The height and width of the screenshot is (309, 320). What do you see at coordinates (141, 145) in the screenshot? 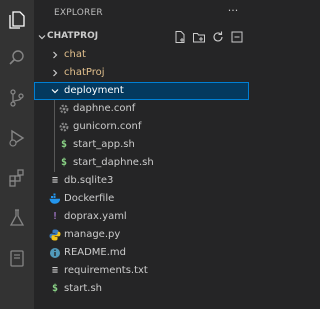
I see `tree-file-start-app-sh: $ start_app.sh` at bounding box center [141, 145].